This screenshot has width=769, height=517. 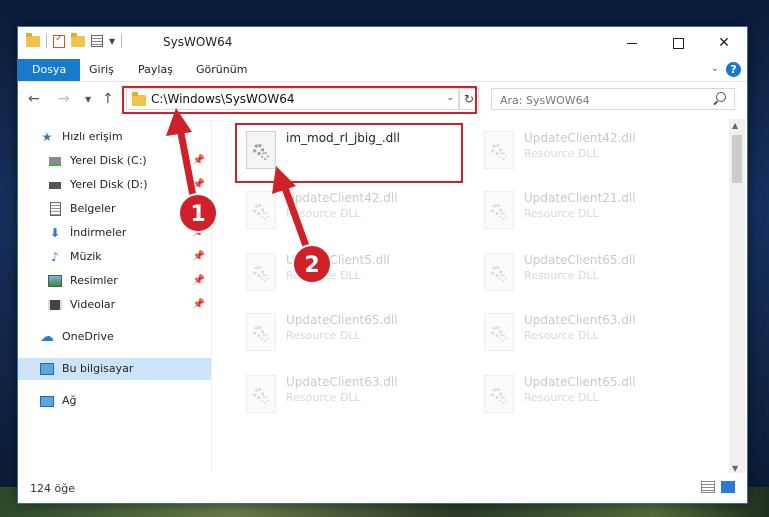 I want to click on expand-ribbon-icon: ⌄, so click(x=715, y=68).